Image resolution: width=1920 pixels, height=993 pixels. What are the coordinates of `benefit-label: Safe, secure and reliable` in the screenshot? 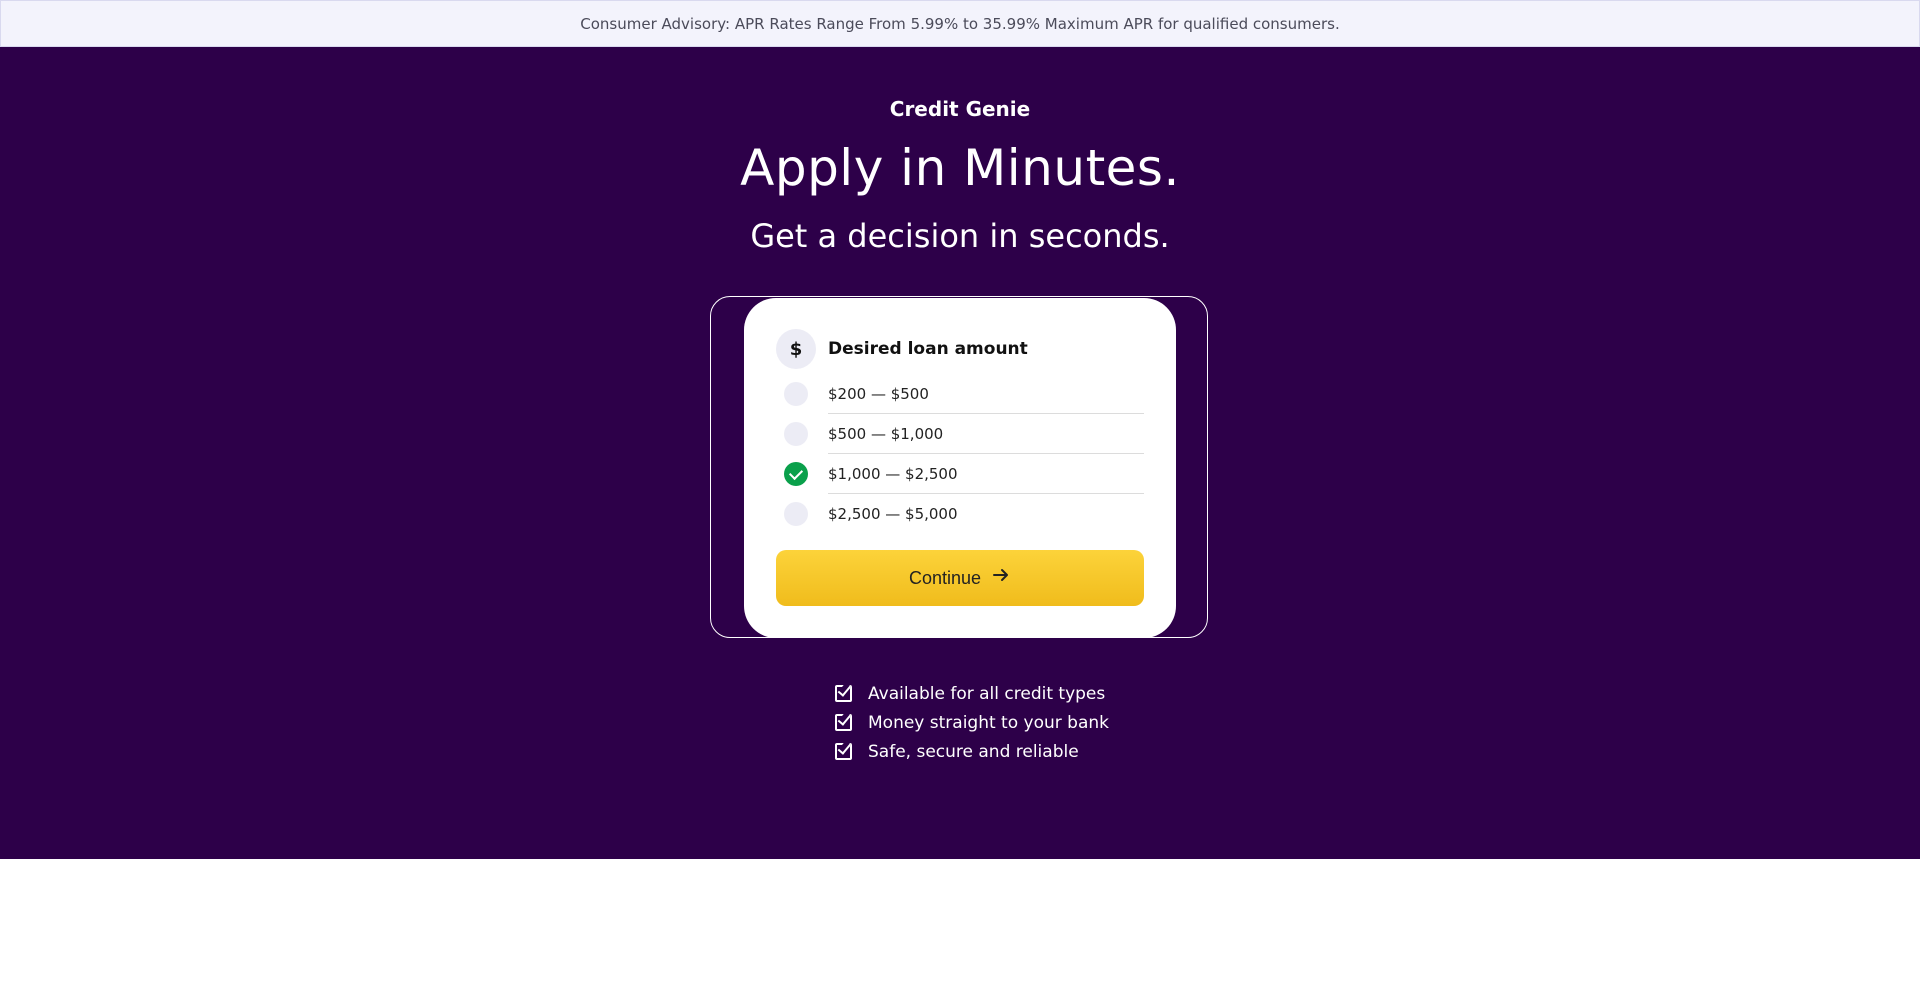 It's located at (973, 751).